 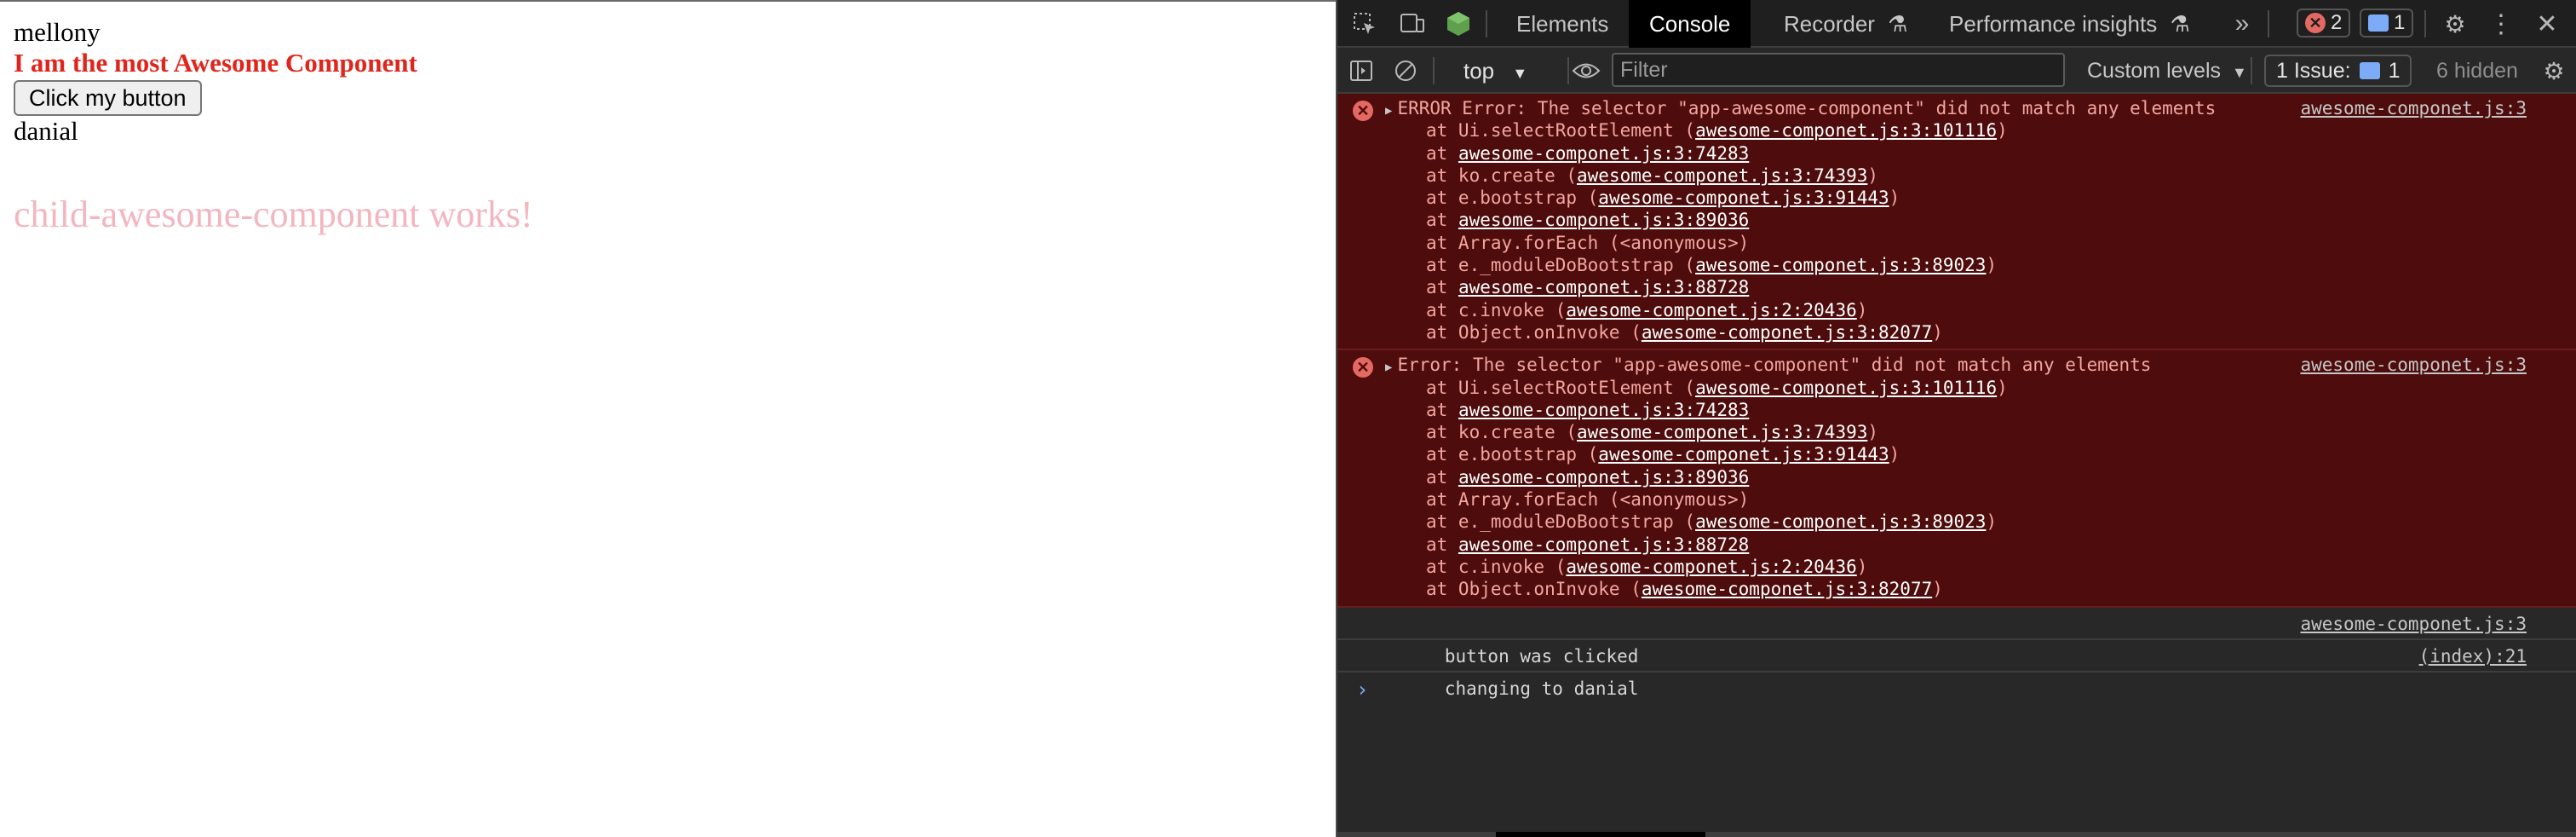 What do you see at coordinates (2473, 656) in the screenshot?
I see `log-source-link: (index):21` at bounding box center [2473, 656].